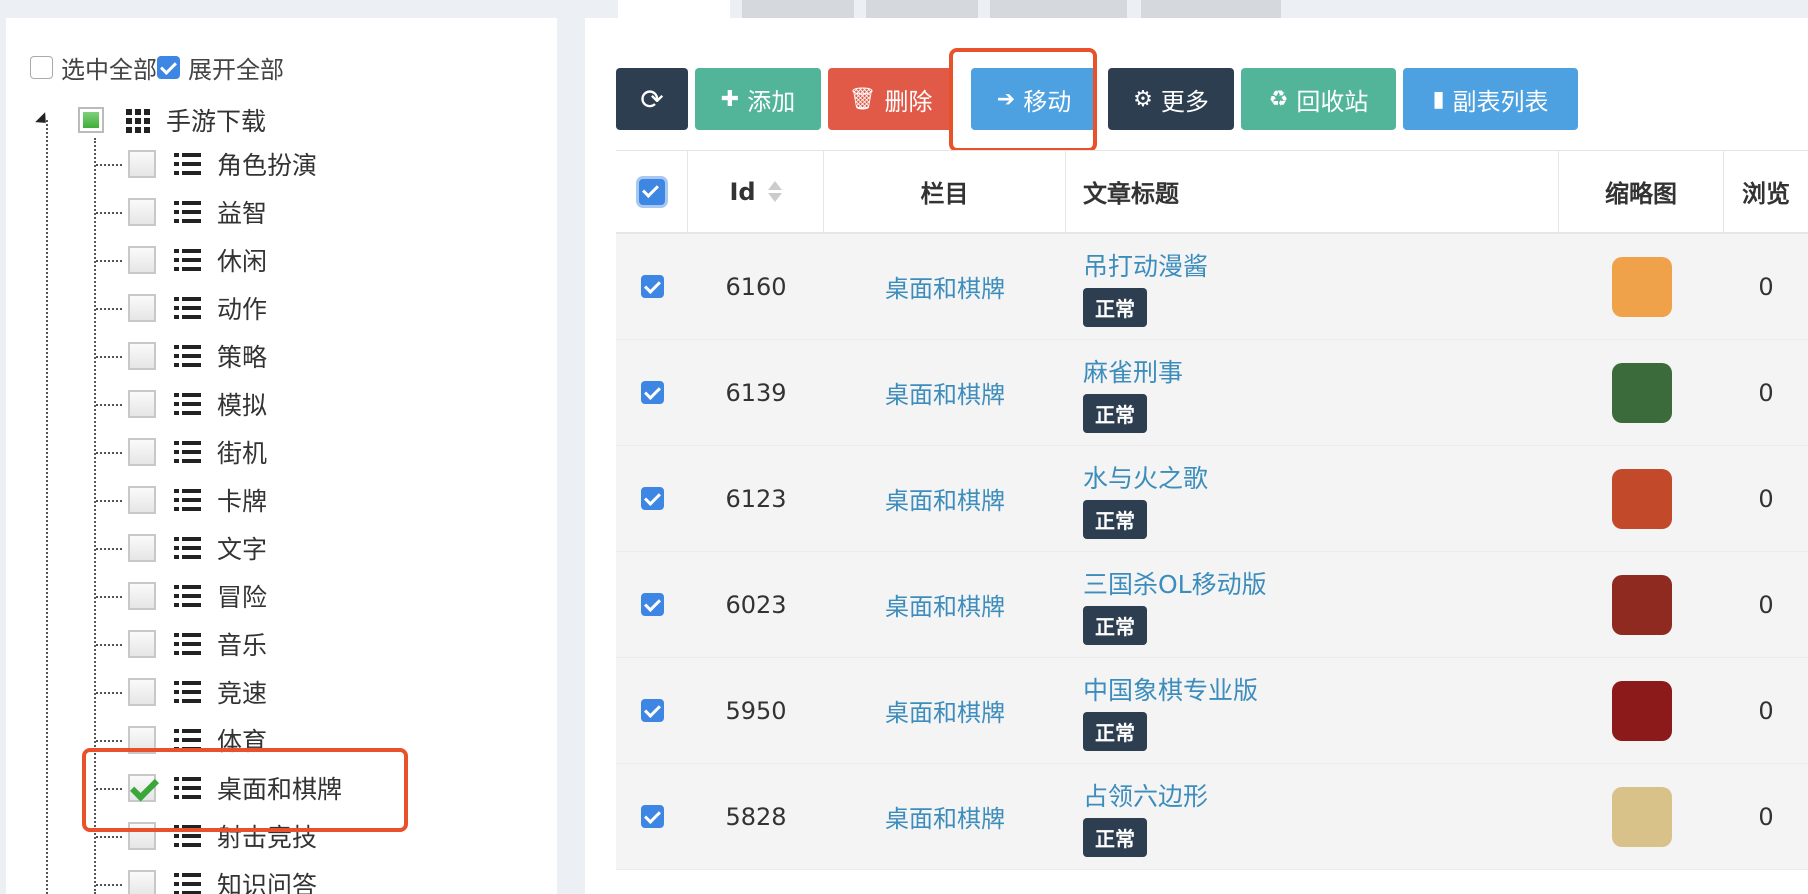  Describe the element at coordinates (41, 67) in the screenshot. I see `select-all-checkbox` at that location.